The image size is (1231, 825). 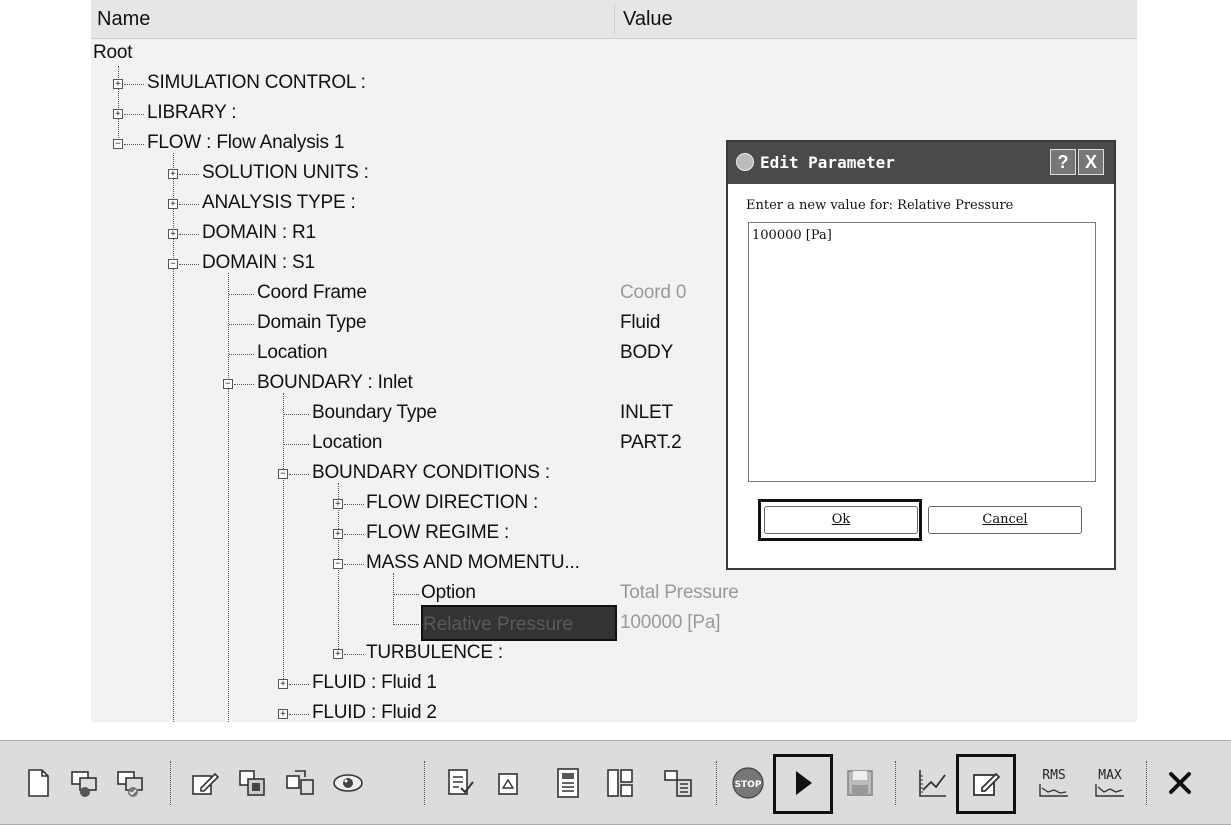 I want to click on value-option: Total Pressure, so click(x=679, y=593).